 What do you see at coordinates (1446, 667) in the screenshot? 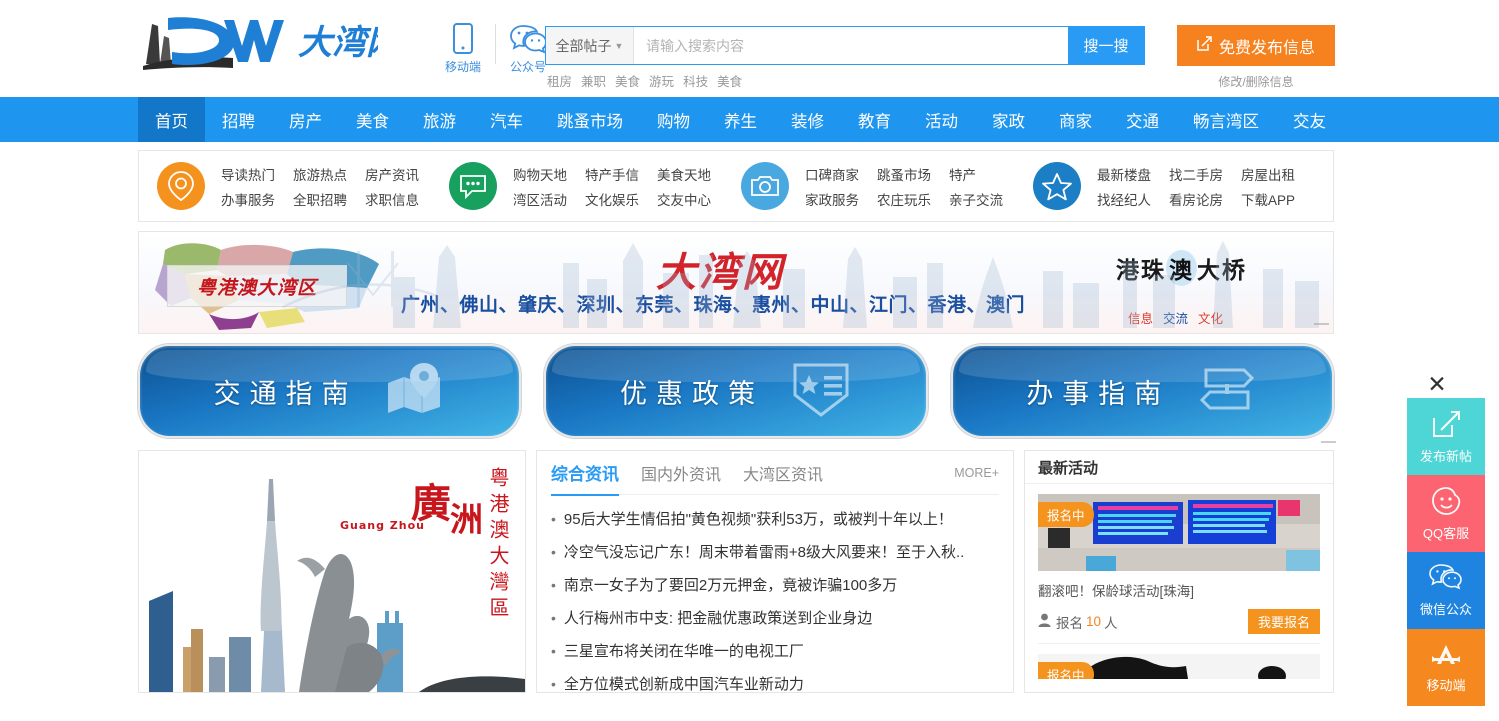
I see `float-mobile-app-button: 移动端` at bounding box center [1446, 667].